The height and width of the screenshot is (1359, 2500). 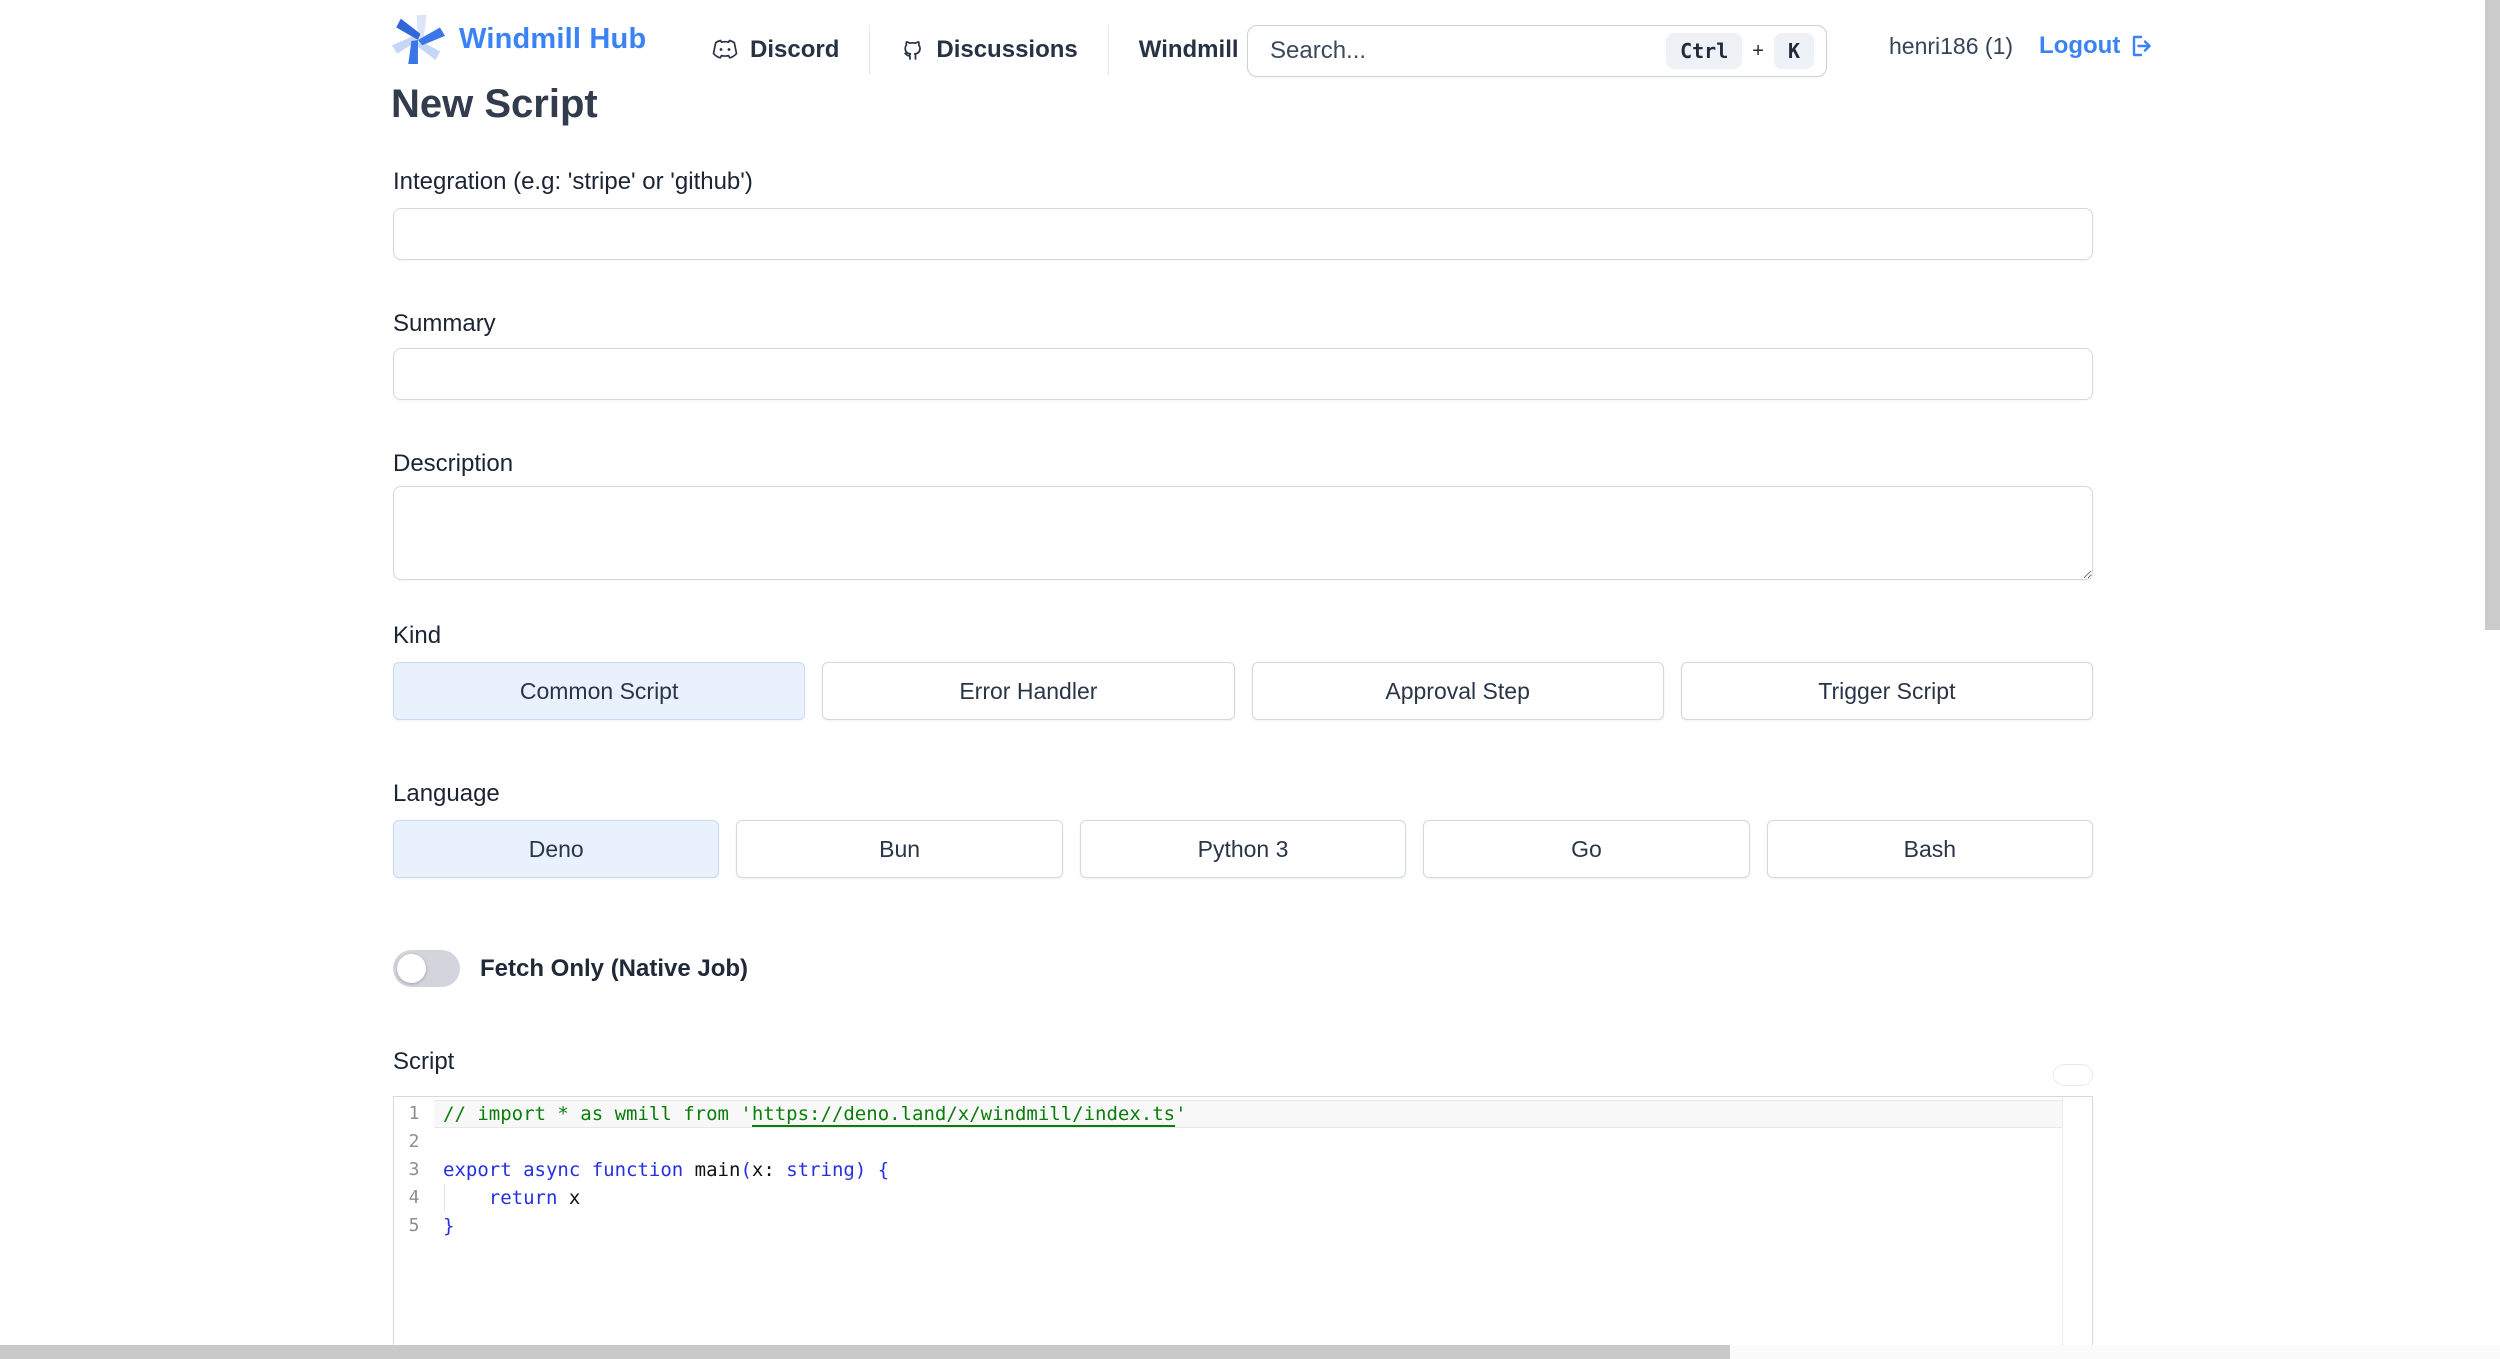 I want to click on github-icon, so click(x=912, y=50).